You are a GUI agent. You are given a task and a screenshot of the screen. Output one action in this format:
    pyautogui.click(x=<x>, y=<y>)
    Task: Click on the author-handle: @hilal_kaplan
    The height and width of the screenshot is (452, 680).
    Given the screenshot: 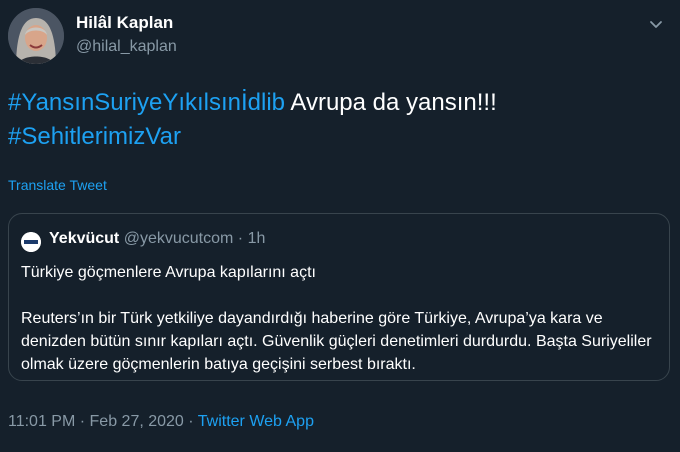 What is the action you would take?
    pyautogui.click(x=126, y=47)
    